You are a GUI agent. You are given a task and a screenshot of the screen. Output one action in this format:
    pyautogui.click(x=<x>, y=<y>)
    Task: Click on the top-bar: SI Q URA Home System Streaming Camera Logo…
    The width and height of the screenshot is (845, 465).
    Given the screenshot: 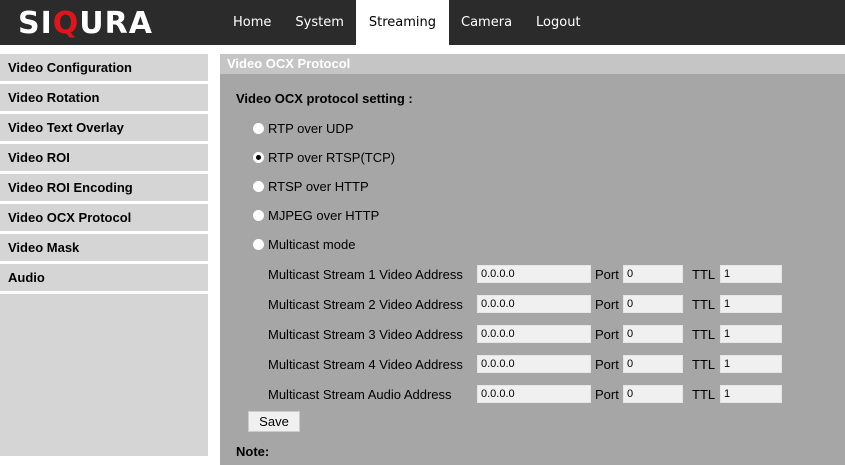 What is the action you would take?
    pyautogui.click(x=422, y=22)
    